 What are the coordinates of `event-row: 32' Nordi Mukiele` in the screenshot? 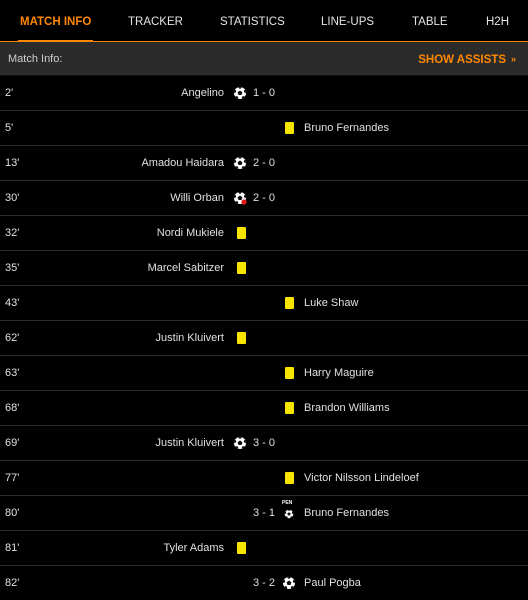 It's located at (264, 233).